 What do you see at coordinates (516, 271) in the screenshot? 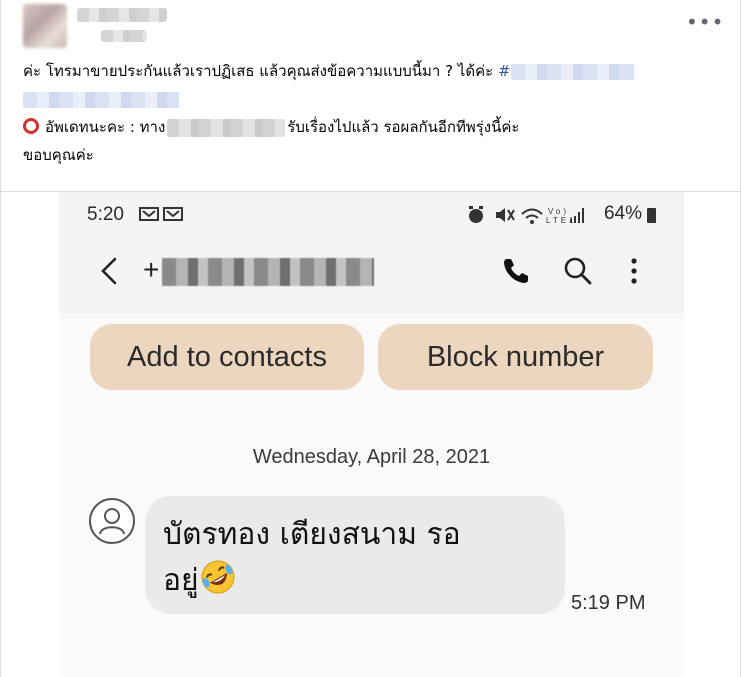
I see `call-icon` at bounding box center [516, 271].